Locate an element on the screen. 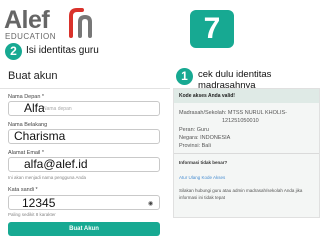 The width and height of the screenshot is (320, 240). card-divider is located at coordinates (246, 153).